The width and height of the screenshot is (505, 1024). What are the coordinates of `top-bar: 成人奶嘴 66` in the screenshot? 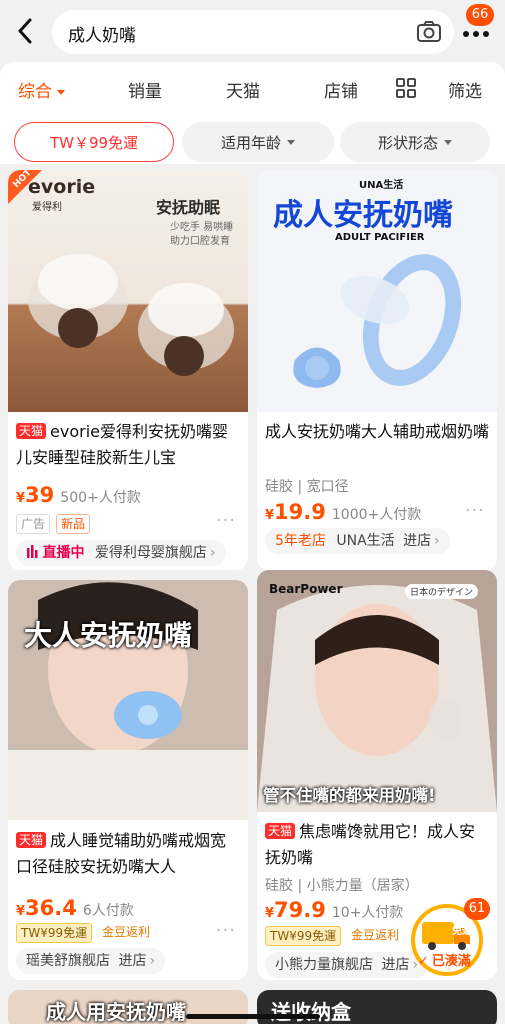 It's located at (252, 31).